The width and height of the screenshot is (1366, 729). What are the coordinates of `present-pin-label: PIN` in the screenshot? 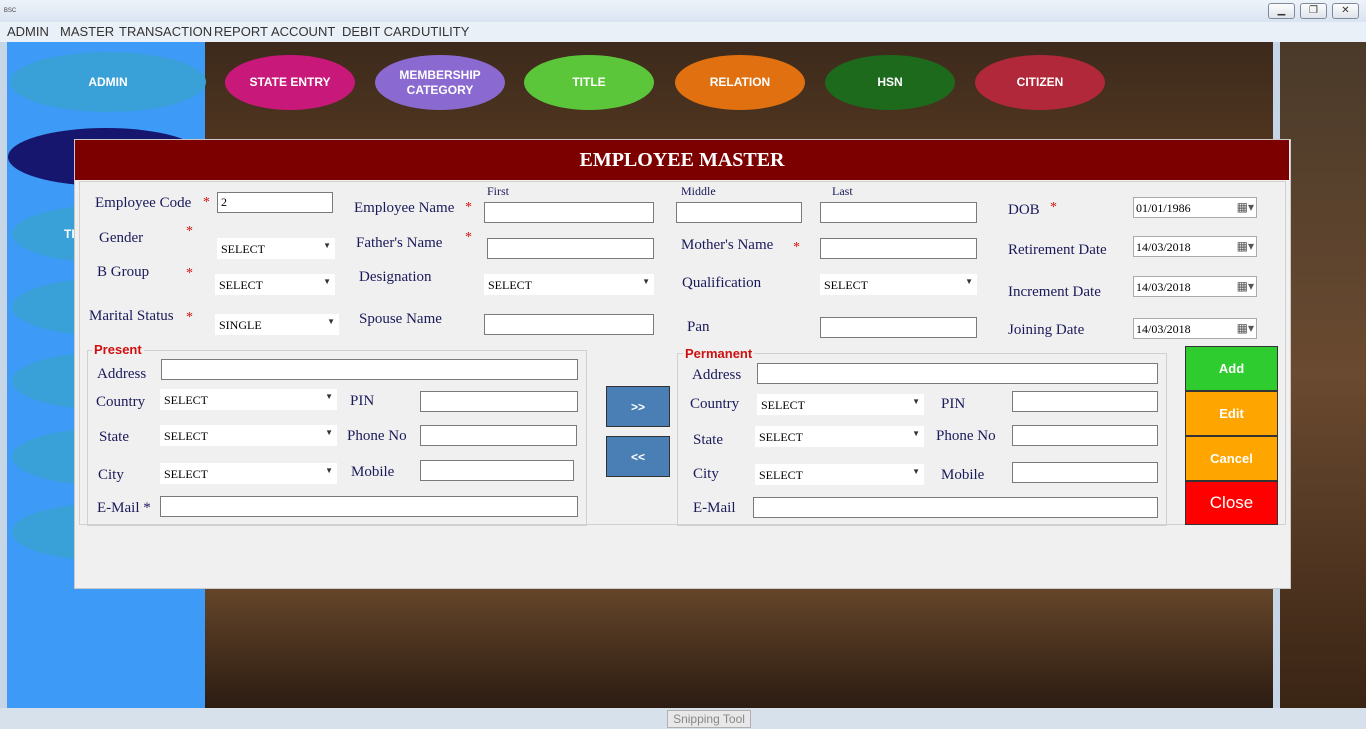 It's located at (362, 401).